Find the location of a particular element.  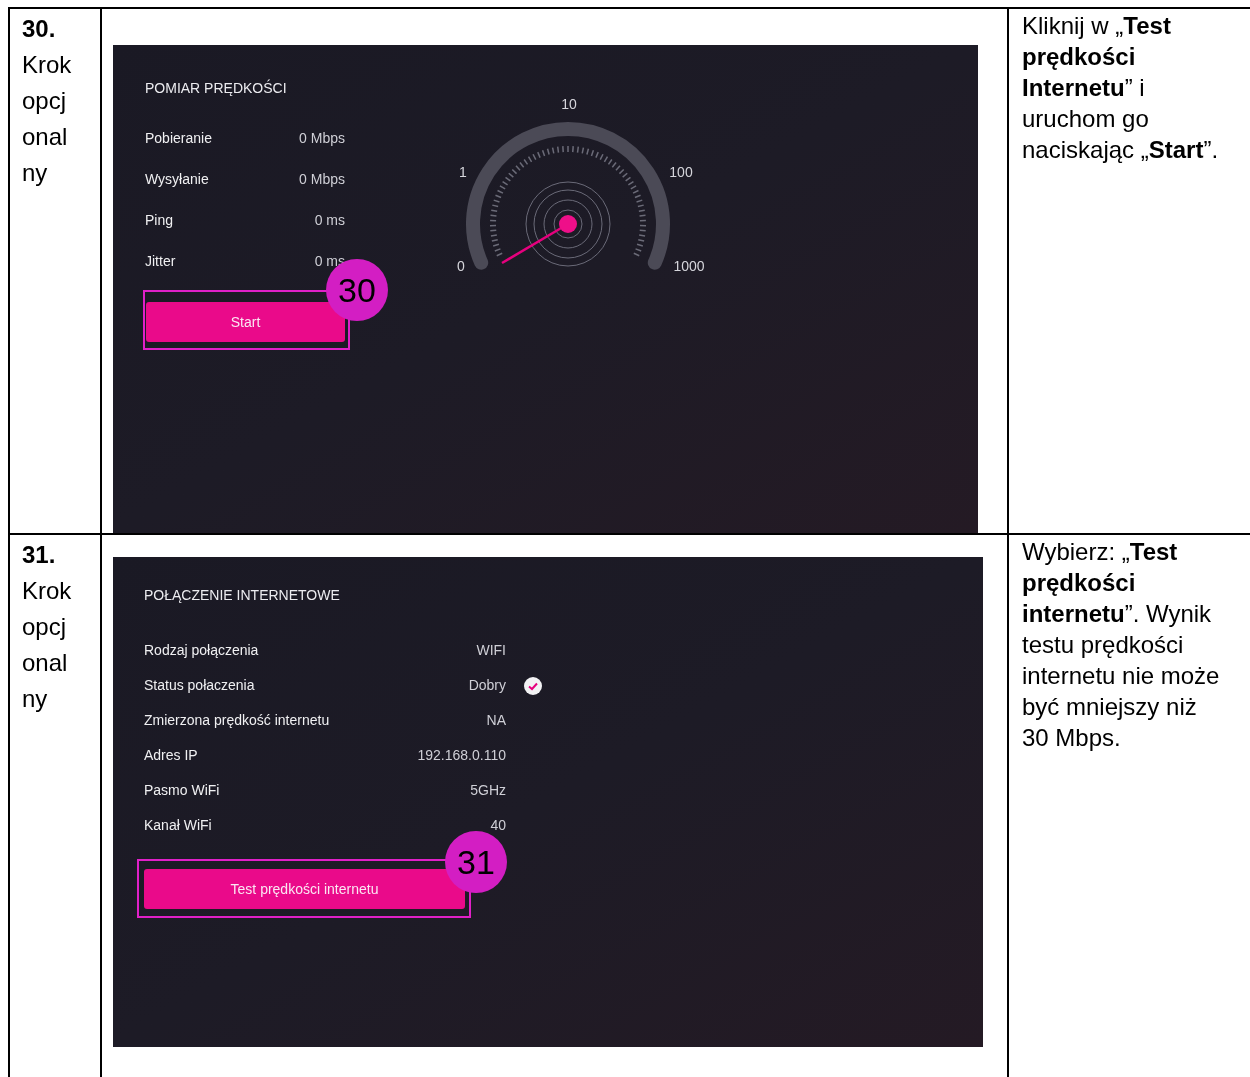

instruction-text: Wybierz: „Test prędkości internetu”. Wynik testu prędkości internetu nie może być mniejszy niż 30 Mbps. is located at coordinates (1121, 645).